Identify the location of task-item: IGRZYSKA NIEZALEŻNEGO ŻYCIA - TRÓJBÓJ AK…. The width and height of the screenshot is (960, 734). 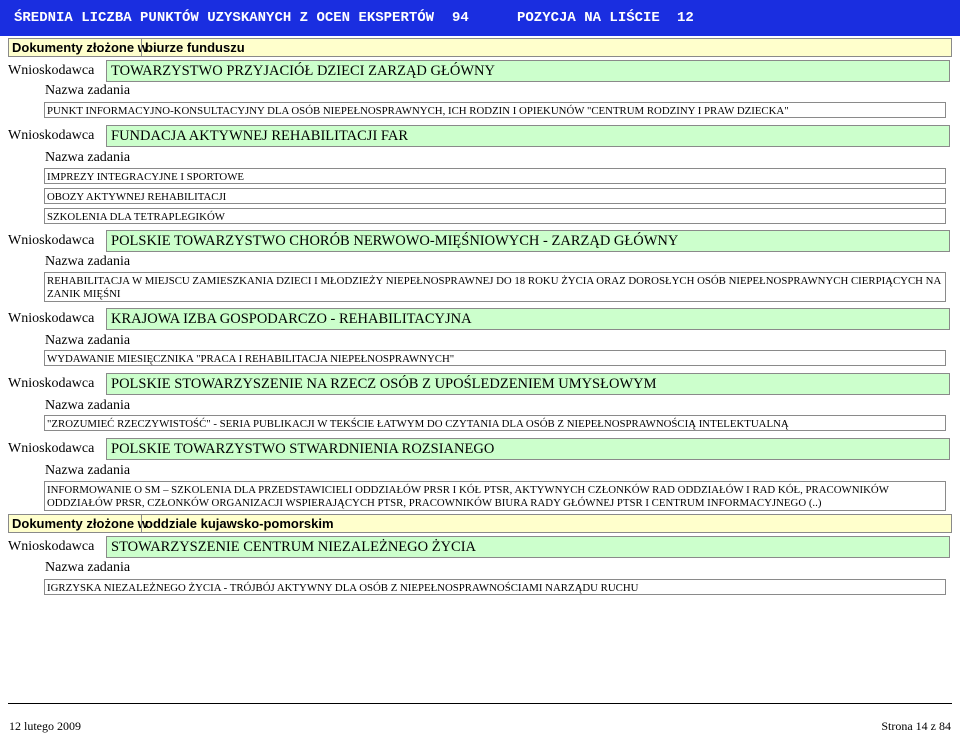
(495, 587).